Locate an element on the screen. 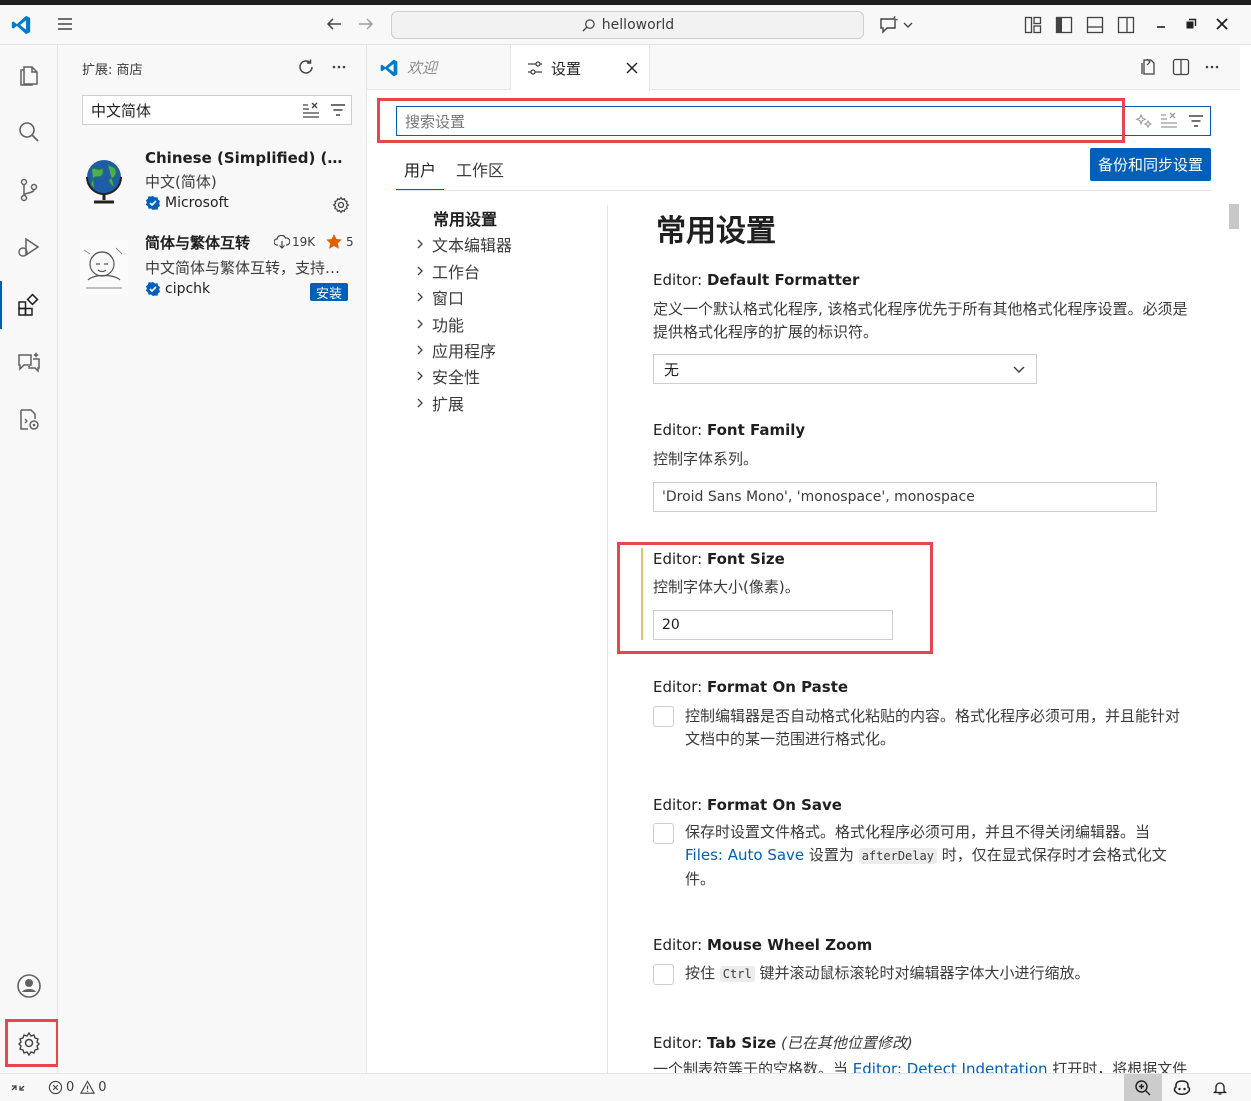 Image resolution: width=1251 pixels, height=1101 pixels. toggle-panel-icon is located at coordinates (1095, 25).